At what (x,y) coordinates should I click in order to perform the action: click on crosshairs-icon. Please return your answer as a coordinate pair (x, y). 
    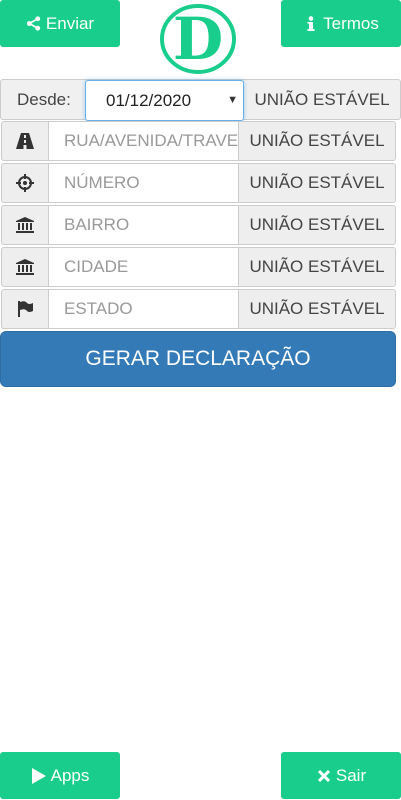
    Looking at the image, I should click on (25, 183).